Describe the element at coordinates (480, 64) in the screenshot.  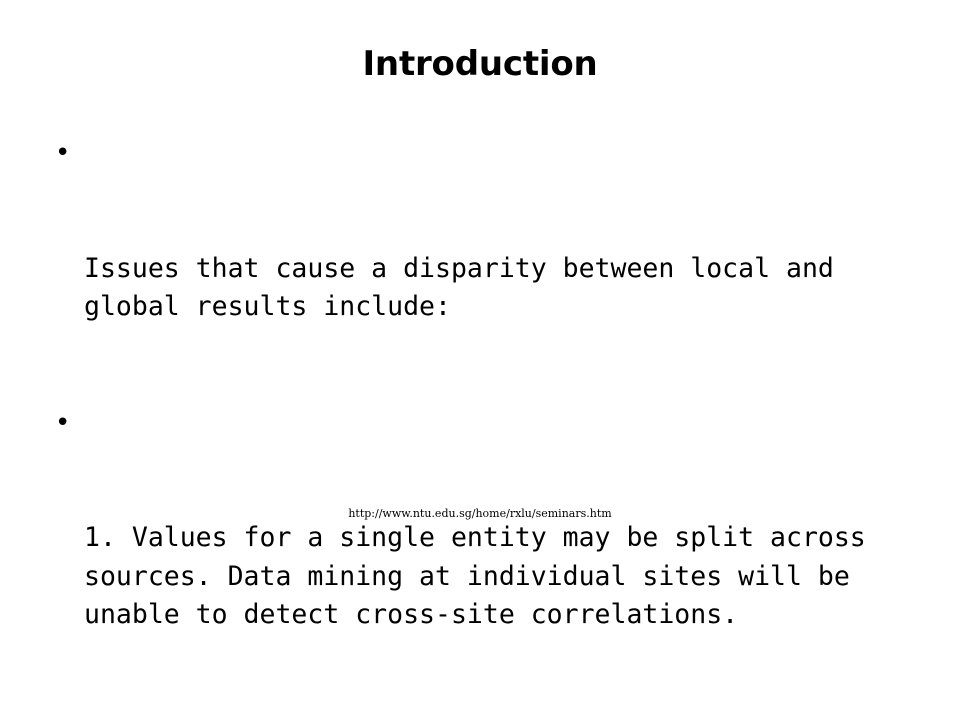
I see `page-title: Introduction` at that location.